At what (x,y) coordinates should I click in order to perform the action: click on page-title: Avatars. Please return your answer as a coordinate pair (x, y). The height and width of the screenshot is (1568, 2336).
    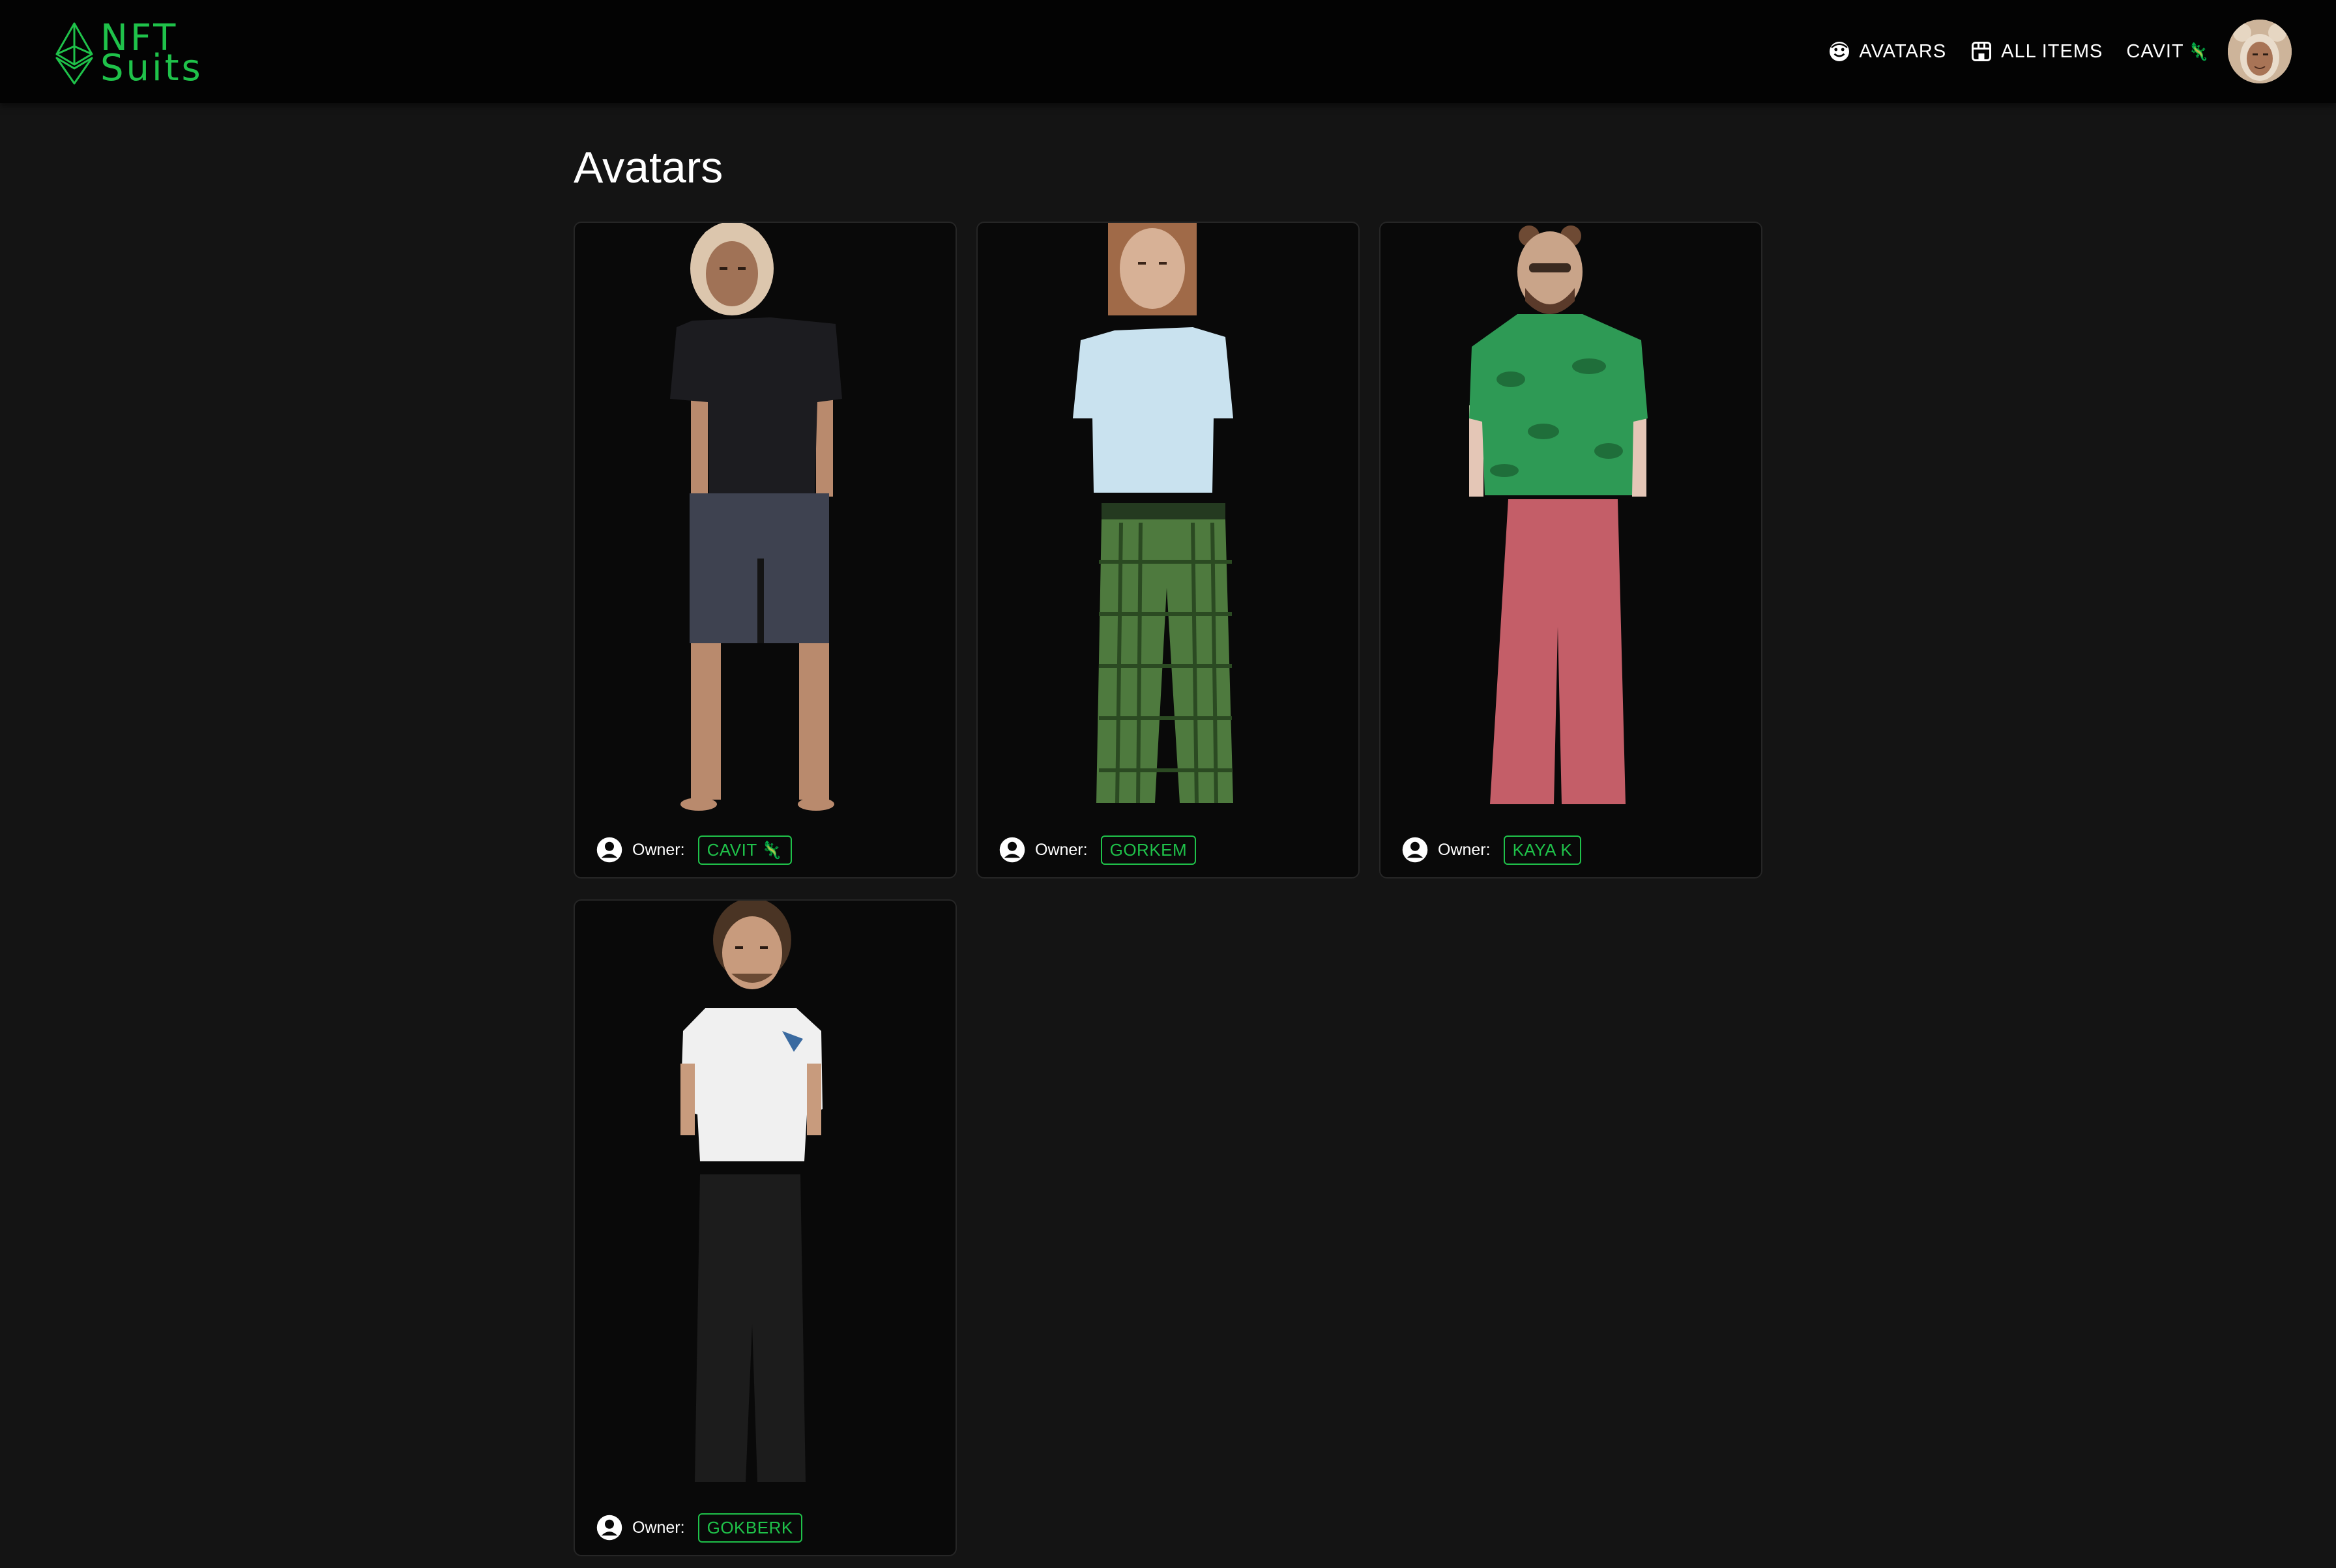
    Looking at the image, I should click on (648, 167).